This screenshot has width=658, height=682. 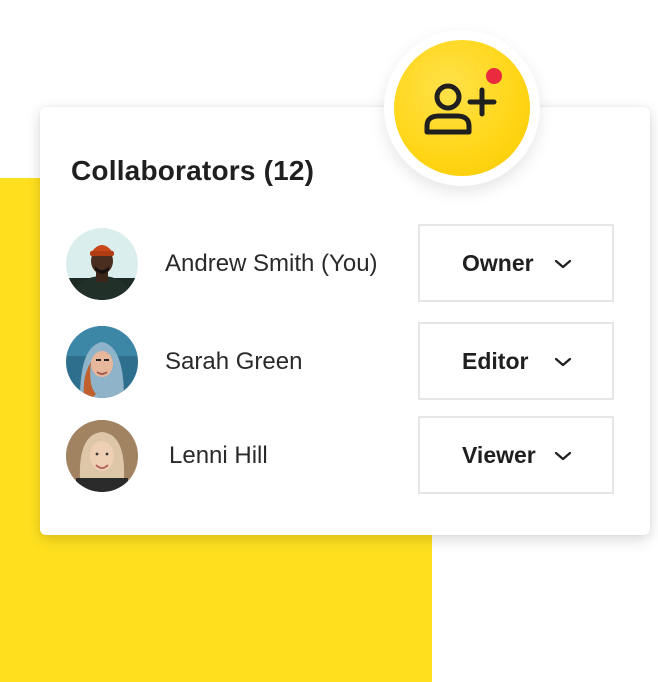 What do you see at coordinates (499, 455) in the screenshot?
I see `role-label: Viewer` at bounding box center [499, 455].